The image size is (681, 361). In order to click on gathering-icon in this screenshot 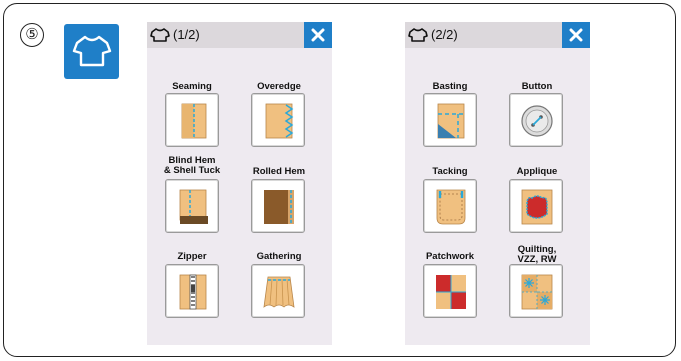, I will do `click(279, 292)`.